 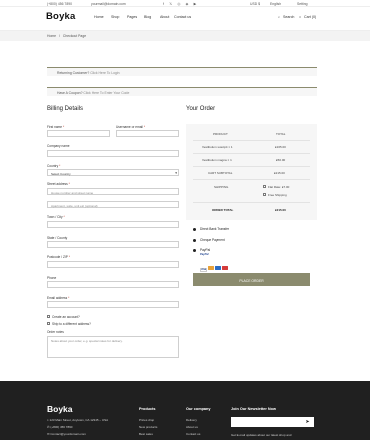 I want to click on create-account-label: Create an account?, so click(x=66, y=317).